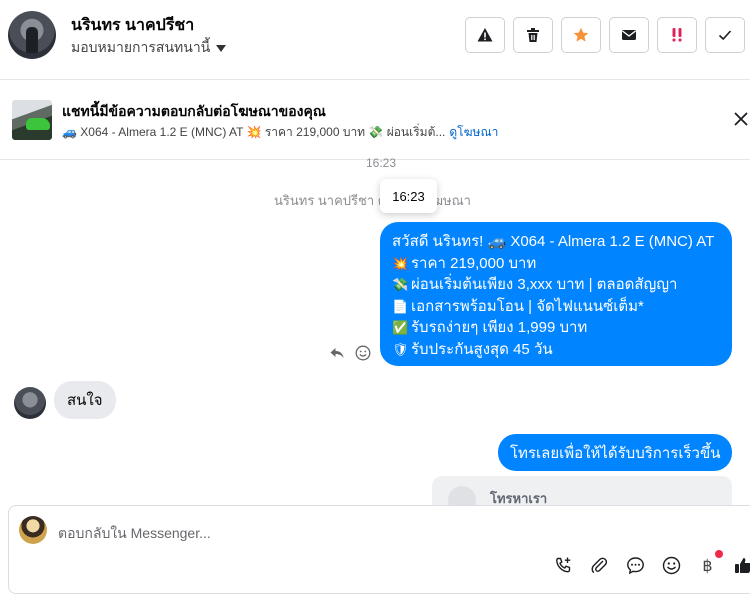 The height and width of the screenshot is (594, 750). What do you see at coordinates (381, 163) in the screenshot?
I see `message-timestamp: 16:23` at bounding box center [381, 163].